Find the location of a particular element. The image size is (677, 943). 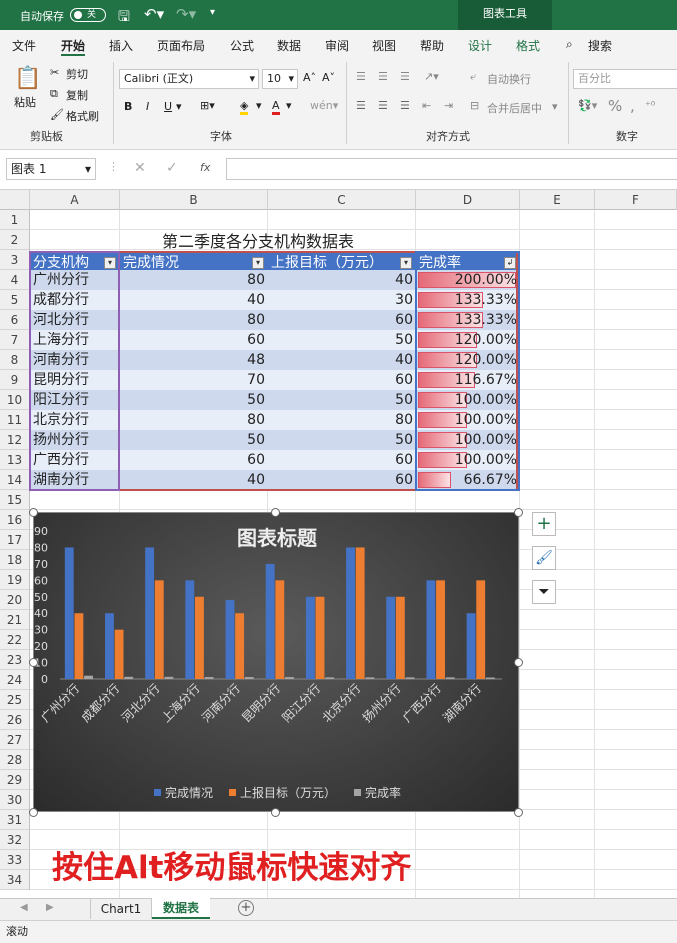

row-header: 10 is located at coordinates (15, 400).